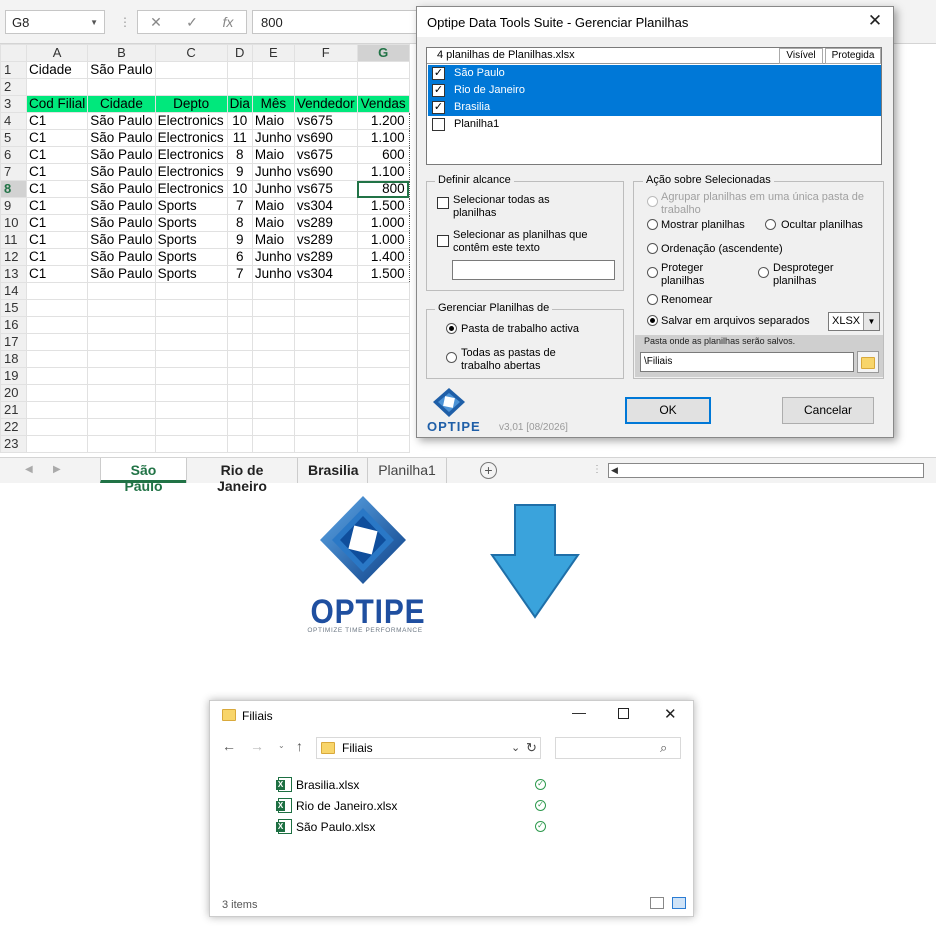  What do you see at coordinates (451, 328) in the screenshot?
I see `active-workbook-radio` at bounding box center [451, 328].